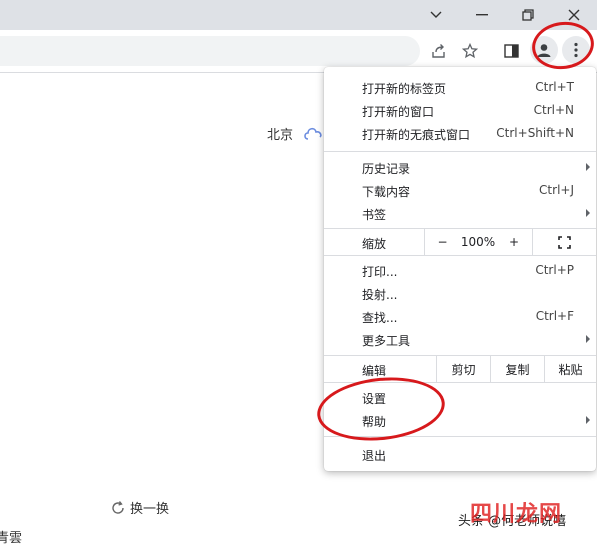 This screenshot has height=546, width=597. Describe the element at coordinates (386, 192) in the screenshot. I see `menu-item-label: 下载内容` at that location.